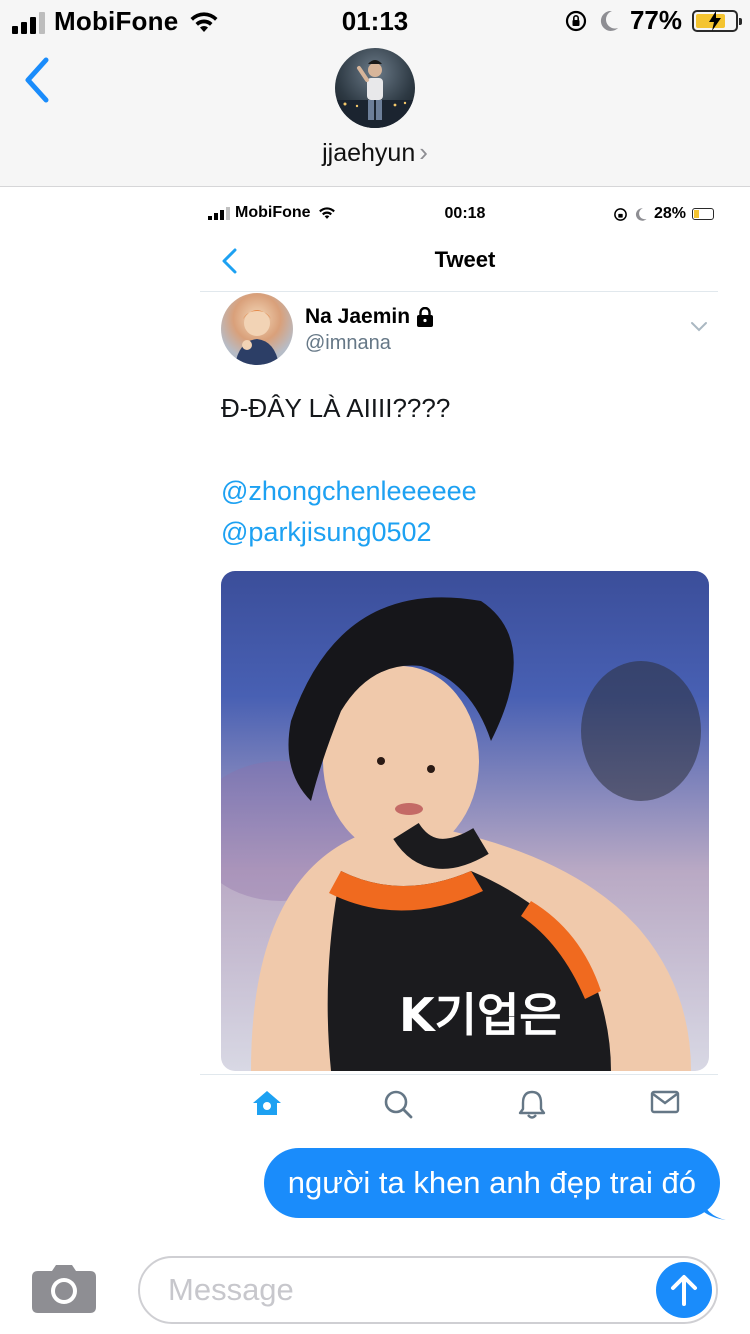  Describe the element at coordinates (348, 343) in the screenshot. I see `author-handle: @imnana` at that location.